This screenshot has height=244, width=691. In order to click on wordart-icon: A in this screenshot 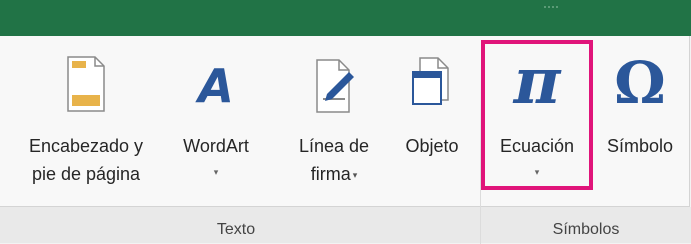, I will do `click(214, 86)`.